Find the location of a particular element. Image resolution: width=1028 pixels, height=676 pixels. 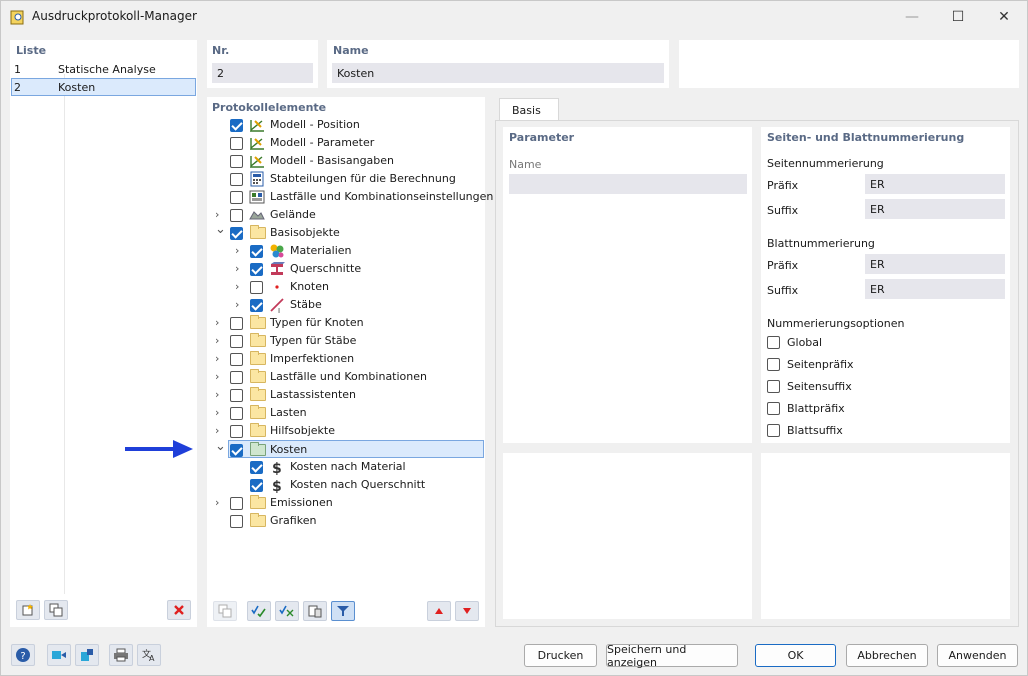

tree-item: › Querschnitte is located at coordinates (356, 269).